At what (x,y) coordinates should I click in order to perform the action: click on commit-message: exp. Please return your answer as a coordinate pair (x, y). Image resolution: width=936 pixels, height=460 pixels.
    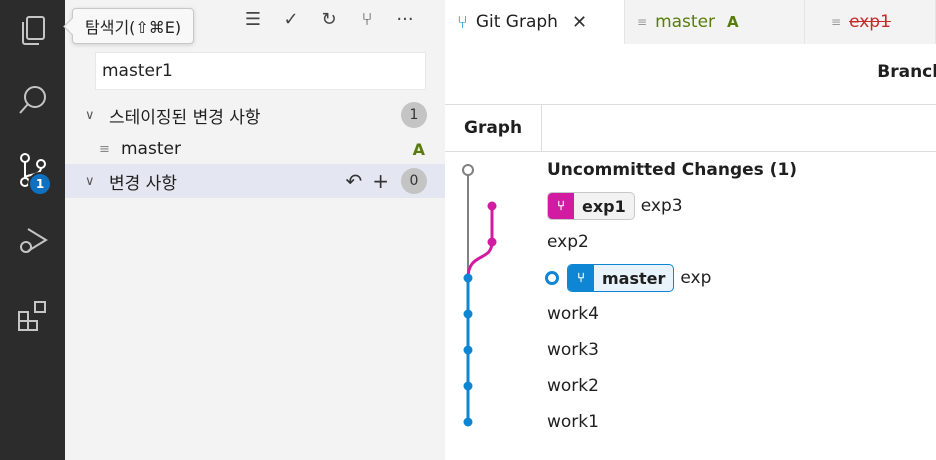
    Looking at the image, I should click on (696, 278).